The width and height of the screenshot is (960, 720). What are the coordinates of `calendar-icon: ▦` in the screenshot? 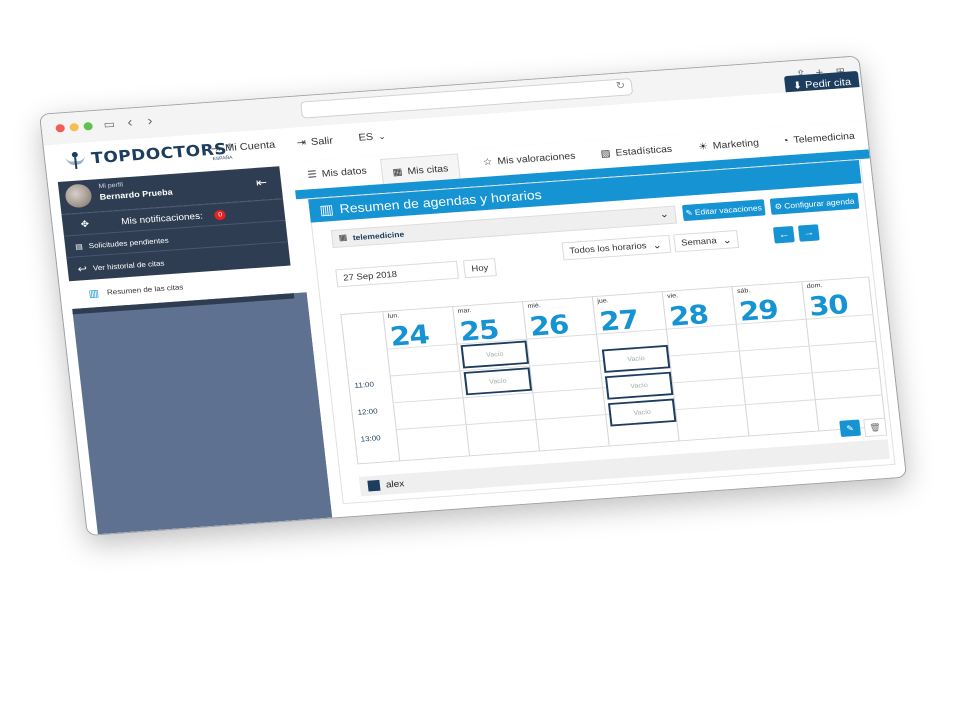 It's located at (398, 172).